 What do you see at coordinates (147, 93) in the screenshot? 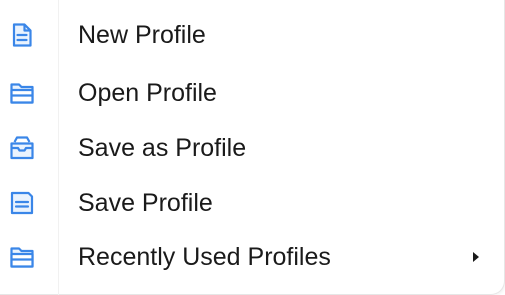
I see `menu-item-label: Open Profile` at bounding box center [147, 93].